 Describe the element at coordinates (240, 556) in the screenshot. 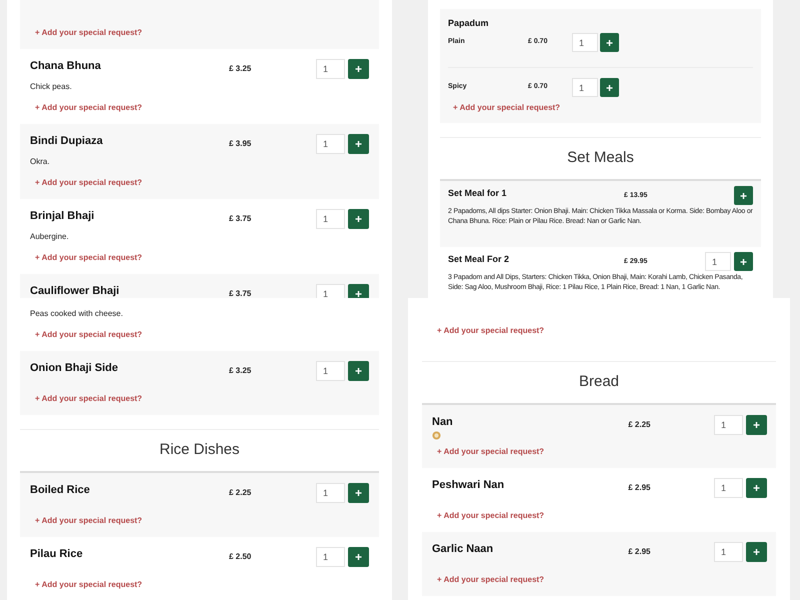

I see `dish-price: £ 2.50` at that location.